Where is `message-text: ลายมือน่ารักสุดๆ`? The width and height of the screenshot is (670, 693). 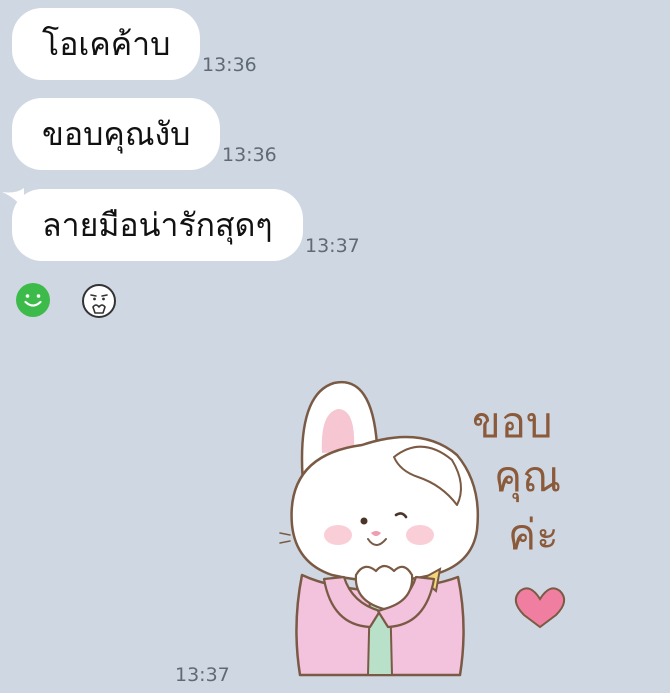
message-text: ลายมือน่ารักสุดๆ is located at coordinates (157, 224).